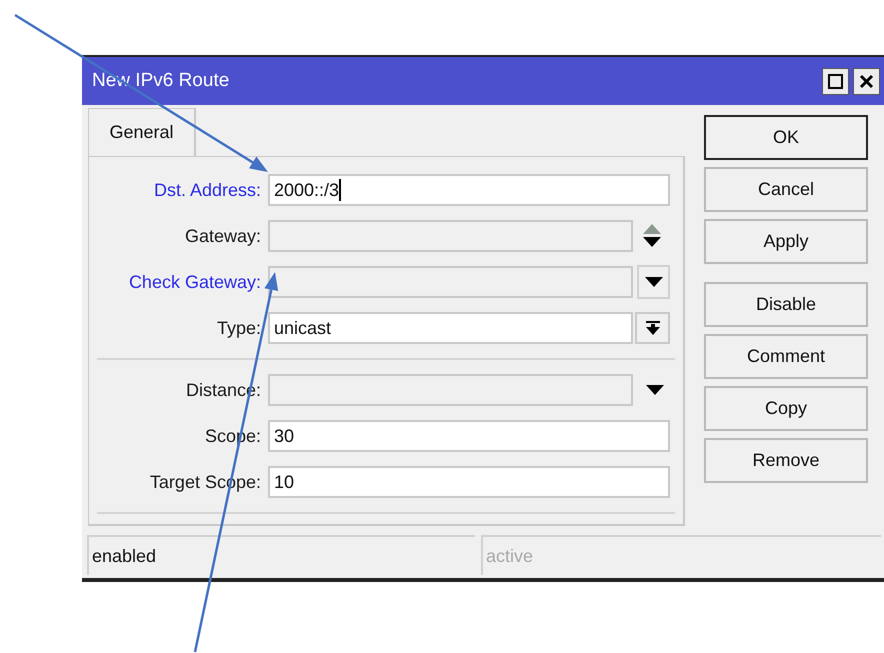 This screenshot has width=884, height=653. What do you see at coordinates (786, 189) in the screenshot?
I see `dialog-button: Cancel` at bounding box center [786, 189].